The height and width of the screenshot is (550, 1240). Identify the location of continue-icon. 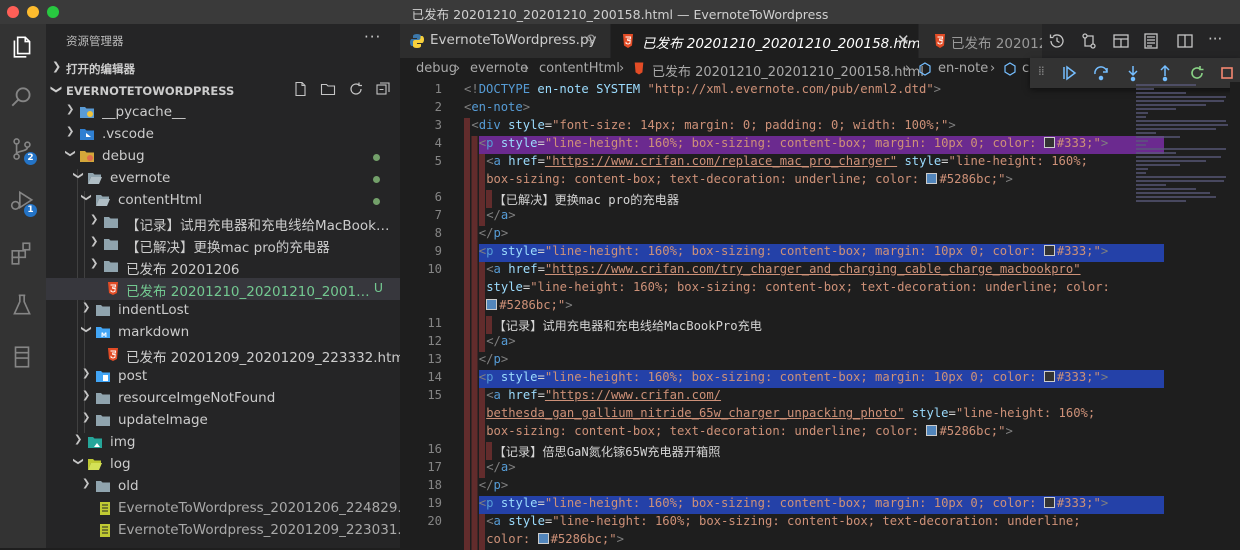
(1069, 73).